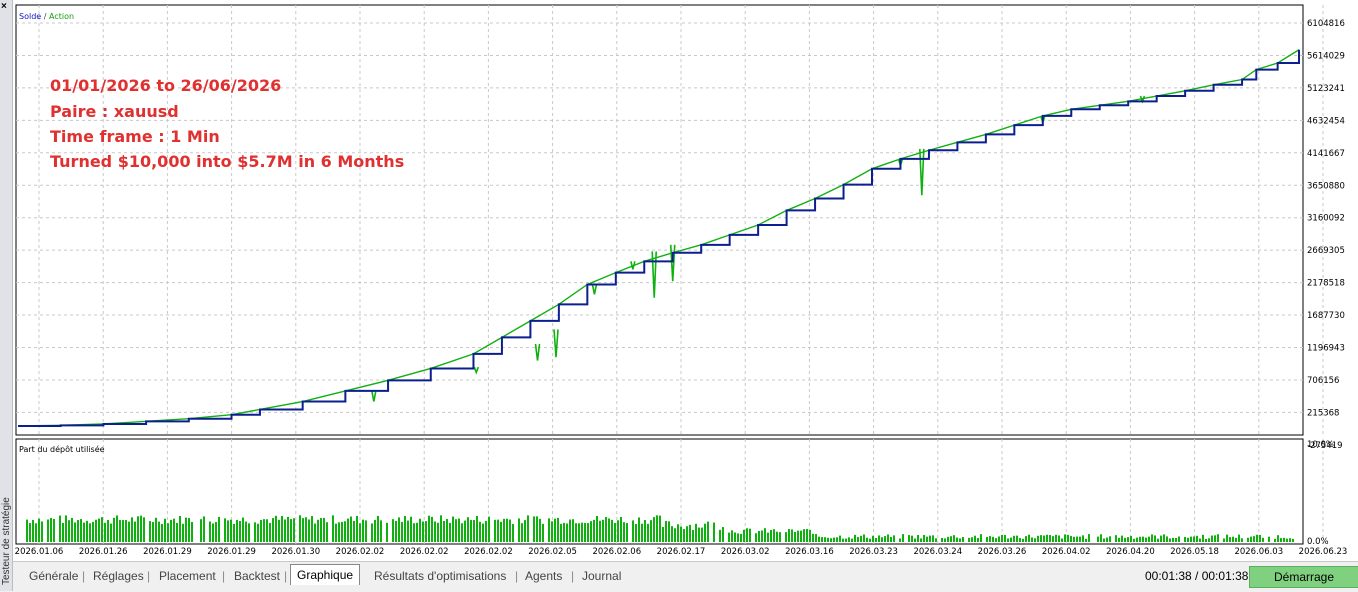  I want to click on tab-journal: Journal, so click(601, 576).